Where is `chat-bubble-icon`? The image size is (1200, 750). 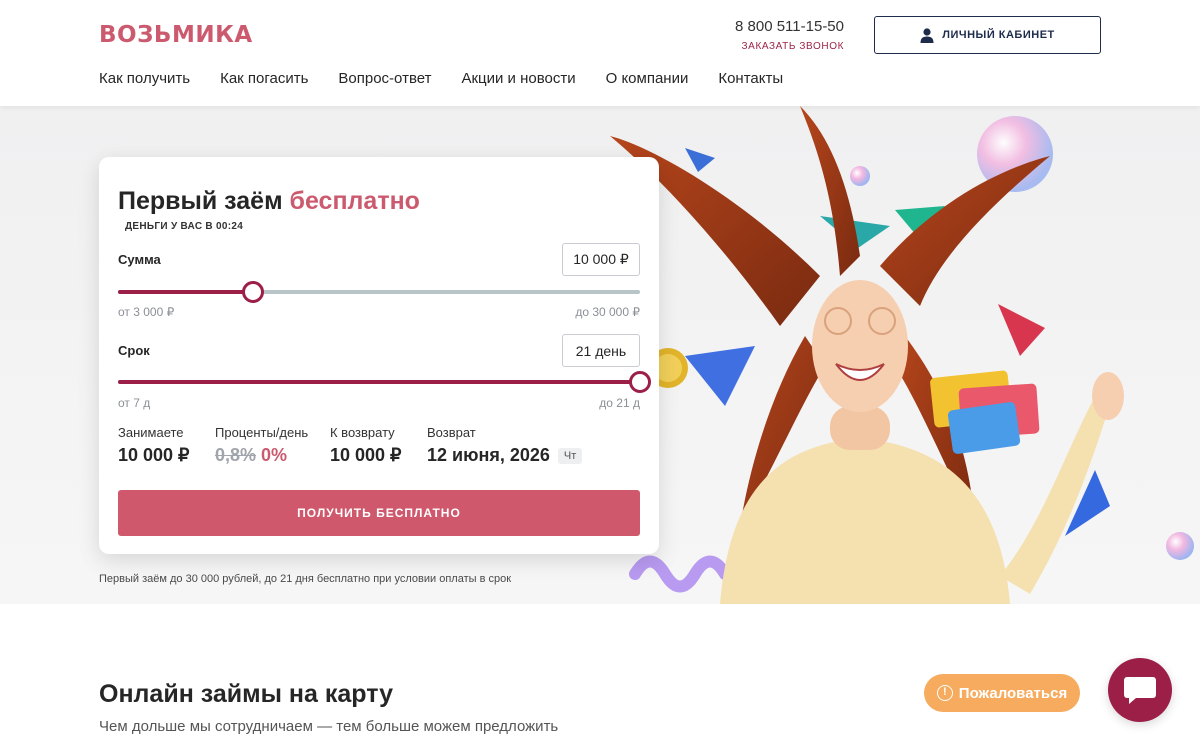
chat-bubble-icon is located at coordinates (1140, 690).